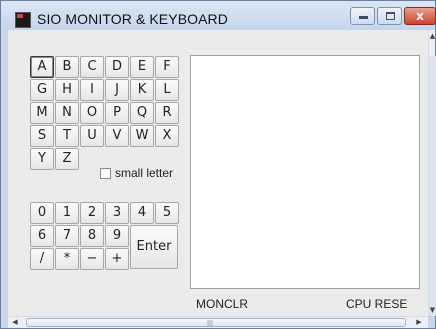 The image size is (436, 329). What do you see at coordinates (42, 259) in the screenshot?
I see `key-digitpad-2-0: /` at bounding box center [42, 259].